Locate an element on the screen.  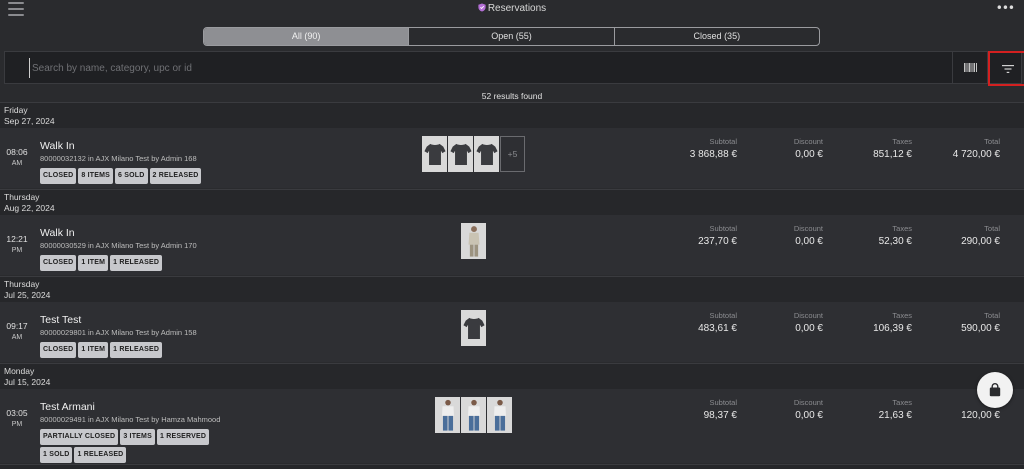
total-amount: Total 4 720,00 € is located at coordinates (945, 148).